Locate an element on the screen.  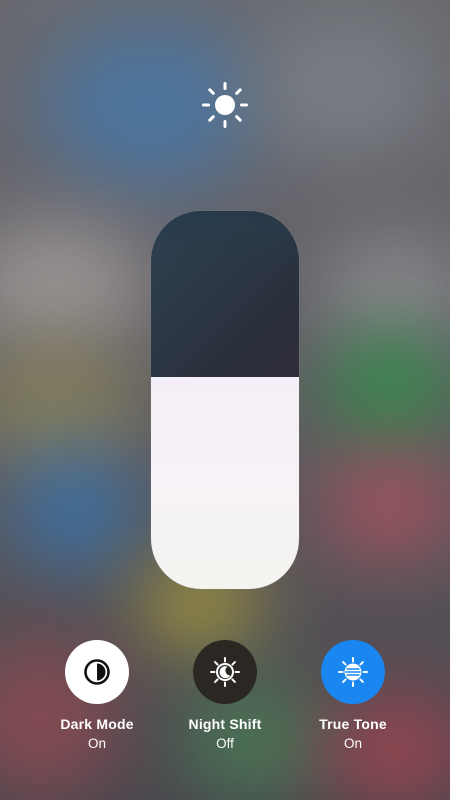
night-shift-state: Off is located at coordinates (225, 743).